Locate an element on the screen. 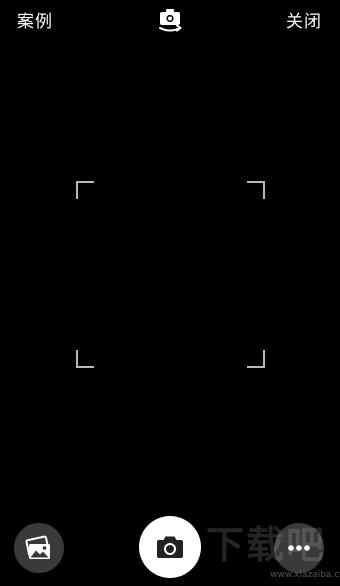 This screenshot has width=340, height=586. switch-camera-button is located at coordinates (170, 21).